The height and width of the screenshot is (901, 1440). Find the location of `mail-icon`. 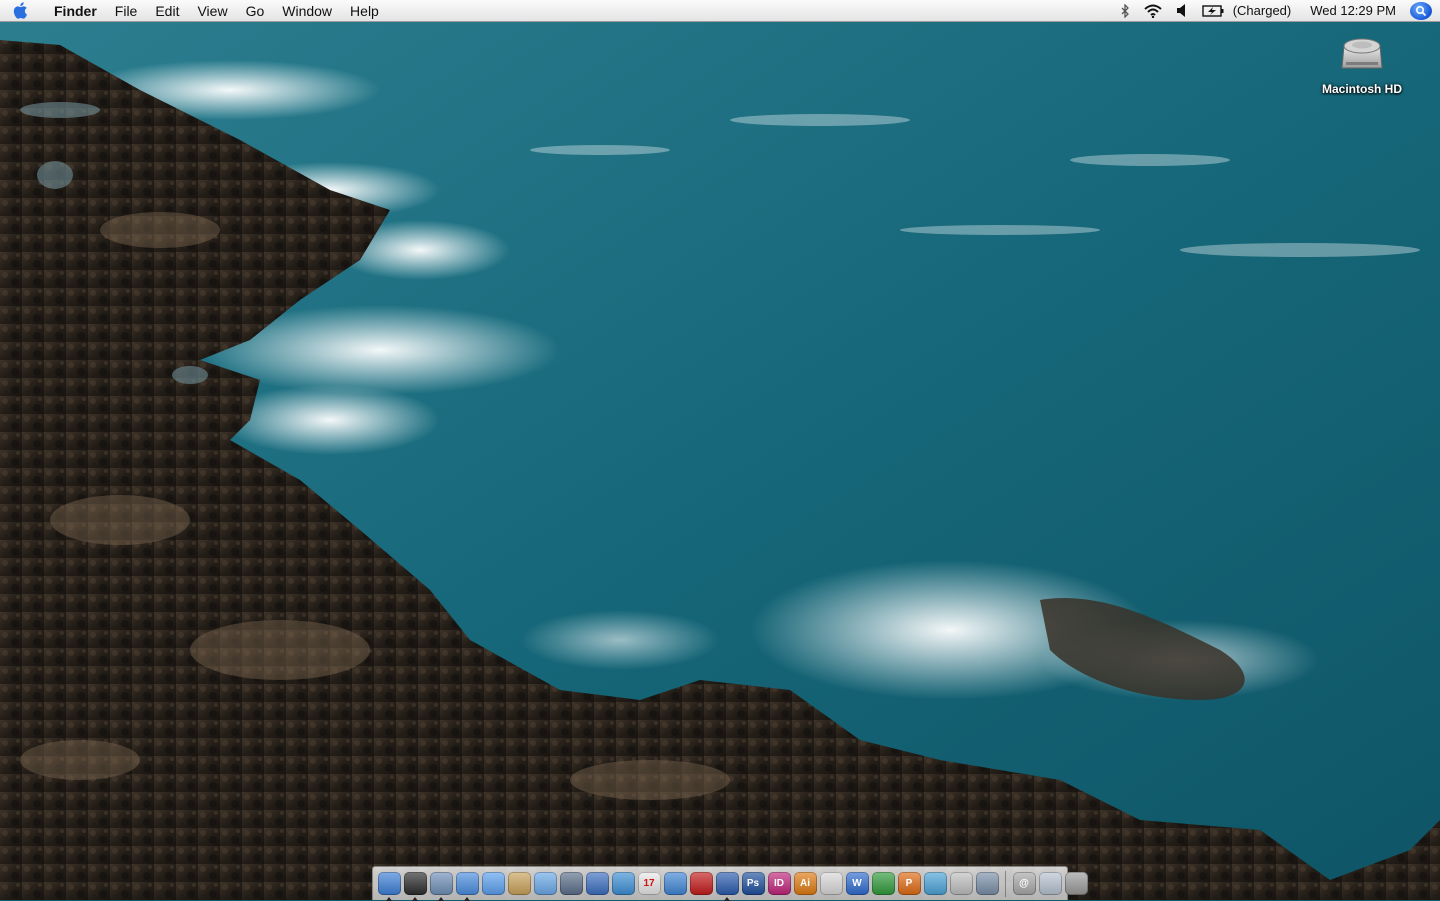

mail-icon is located at coordinates (623, 883).